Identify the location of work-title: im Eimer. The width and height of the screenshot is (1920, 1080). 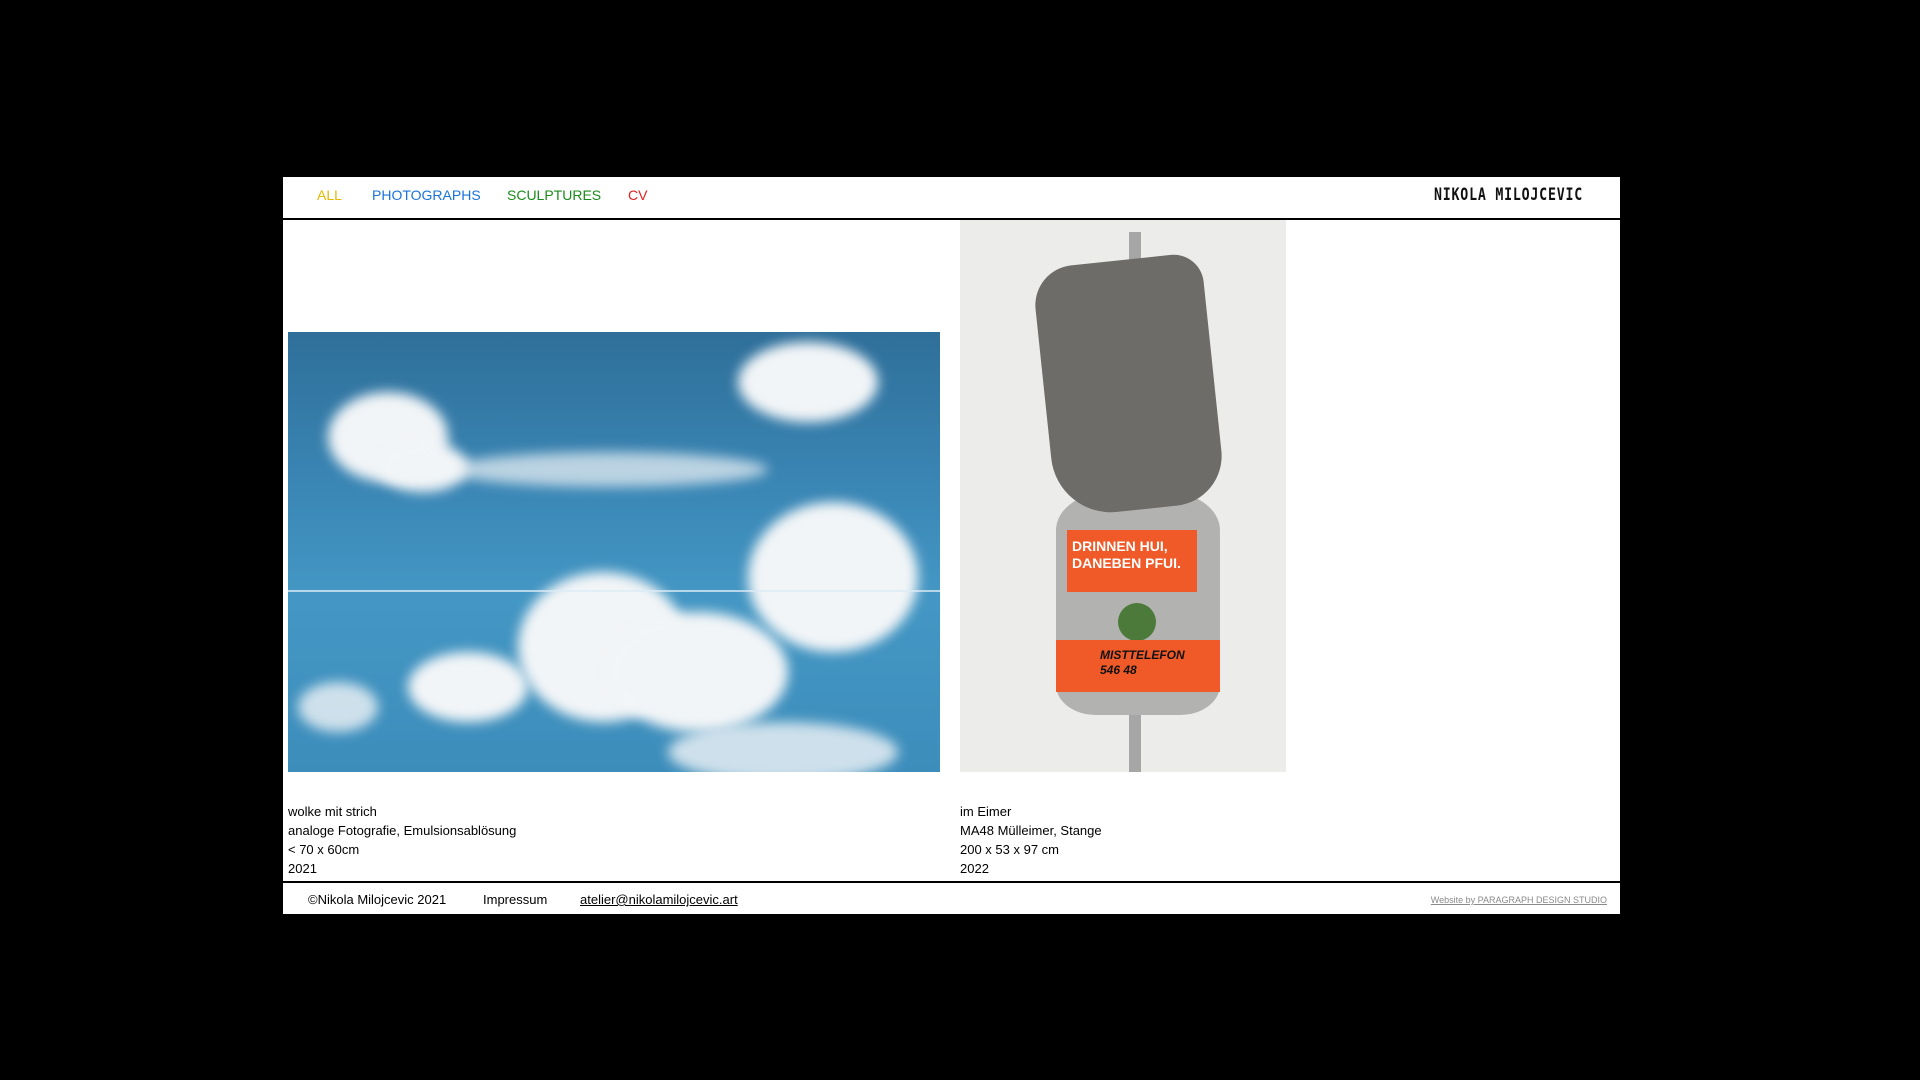
(986, 811).